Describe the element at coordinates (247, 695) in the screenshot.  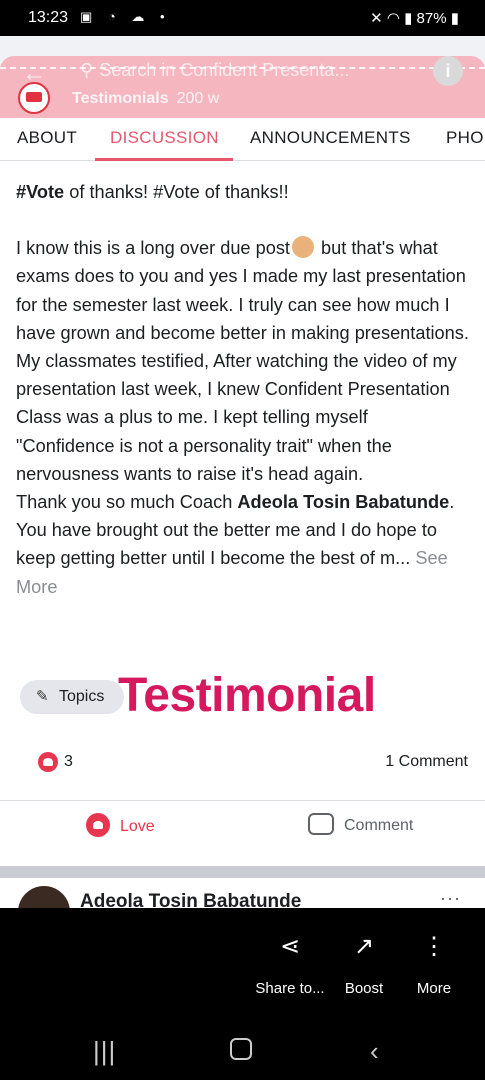
I see `topic-label: Testimonial` at that location.